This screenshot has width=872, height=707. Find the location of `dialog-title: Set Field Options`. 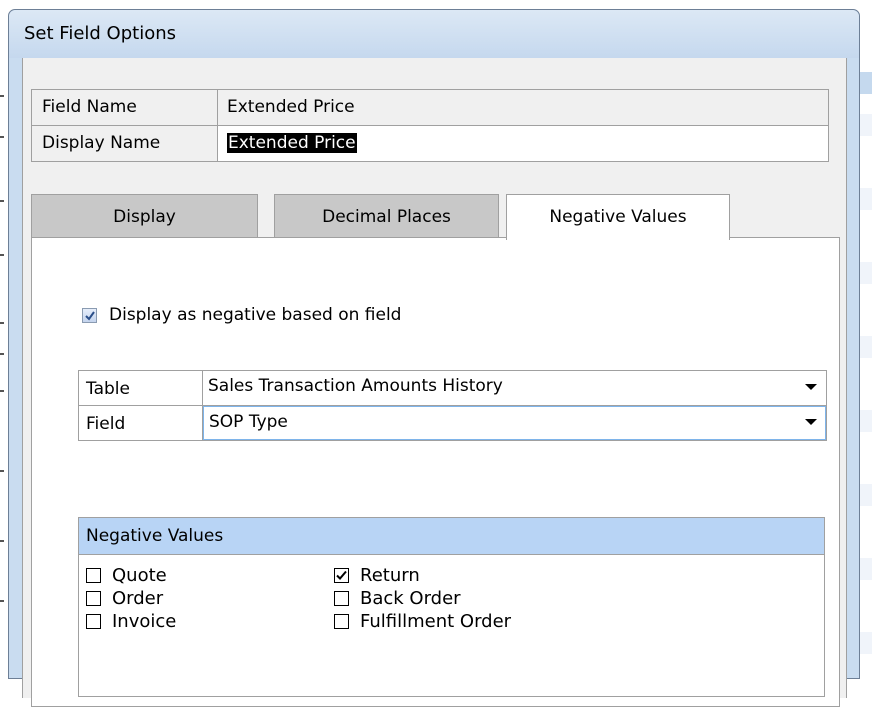

dialog-title: Set Field Options is located at coordinates (100, 33).